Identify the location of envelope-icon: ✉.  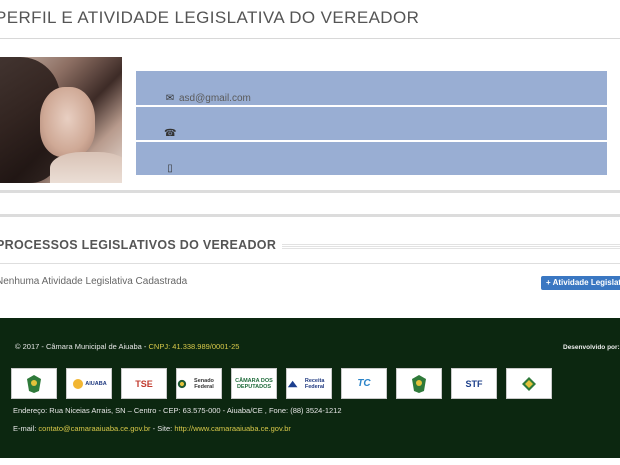
(170, 98).